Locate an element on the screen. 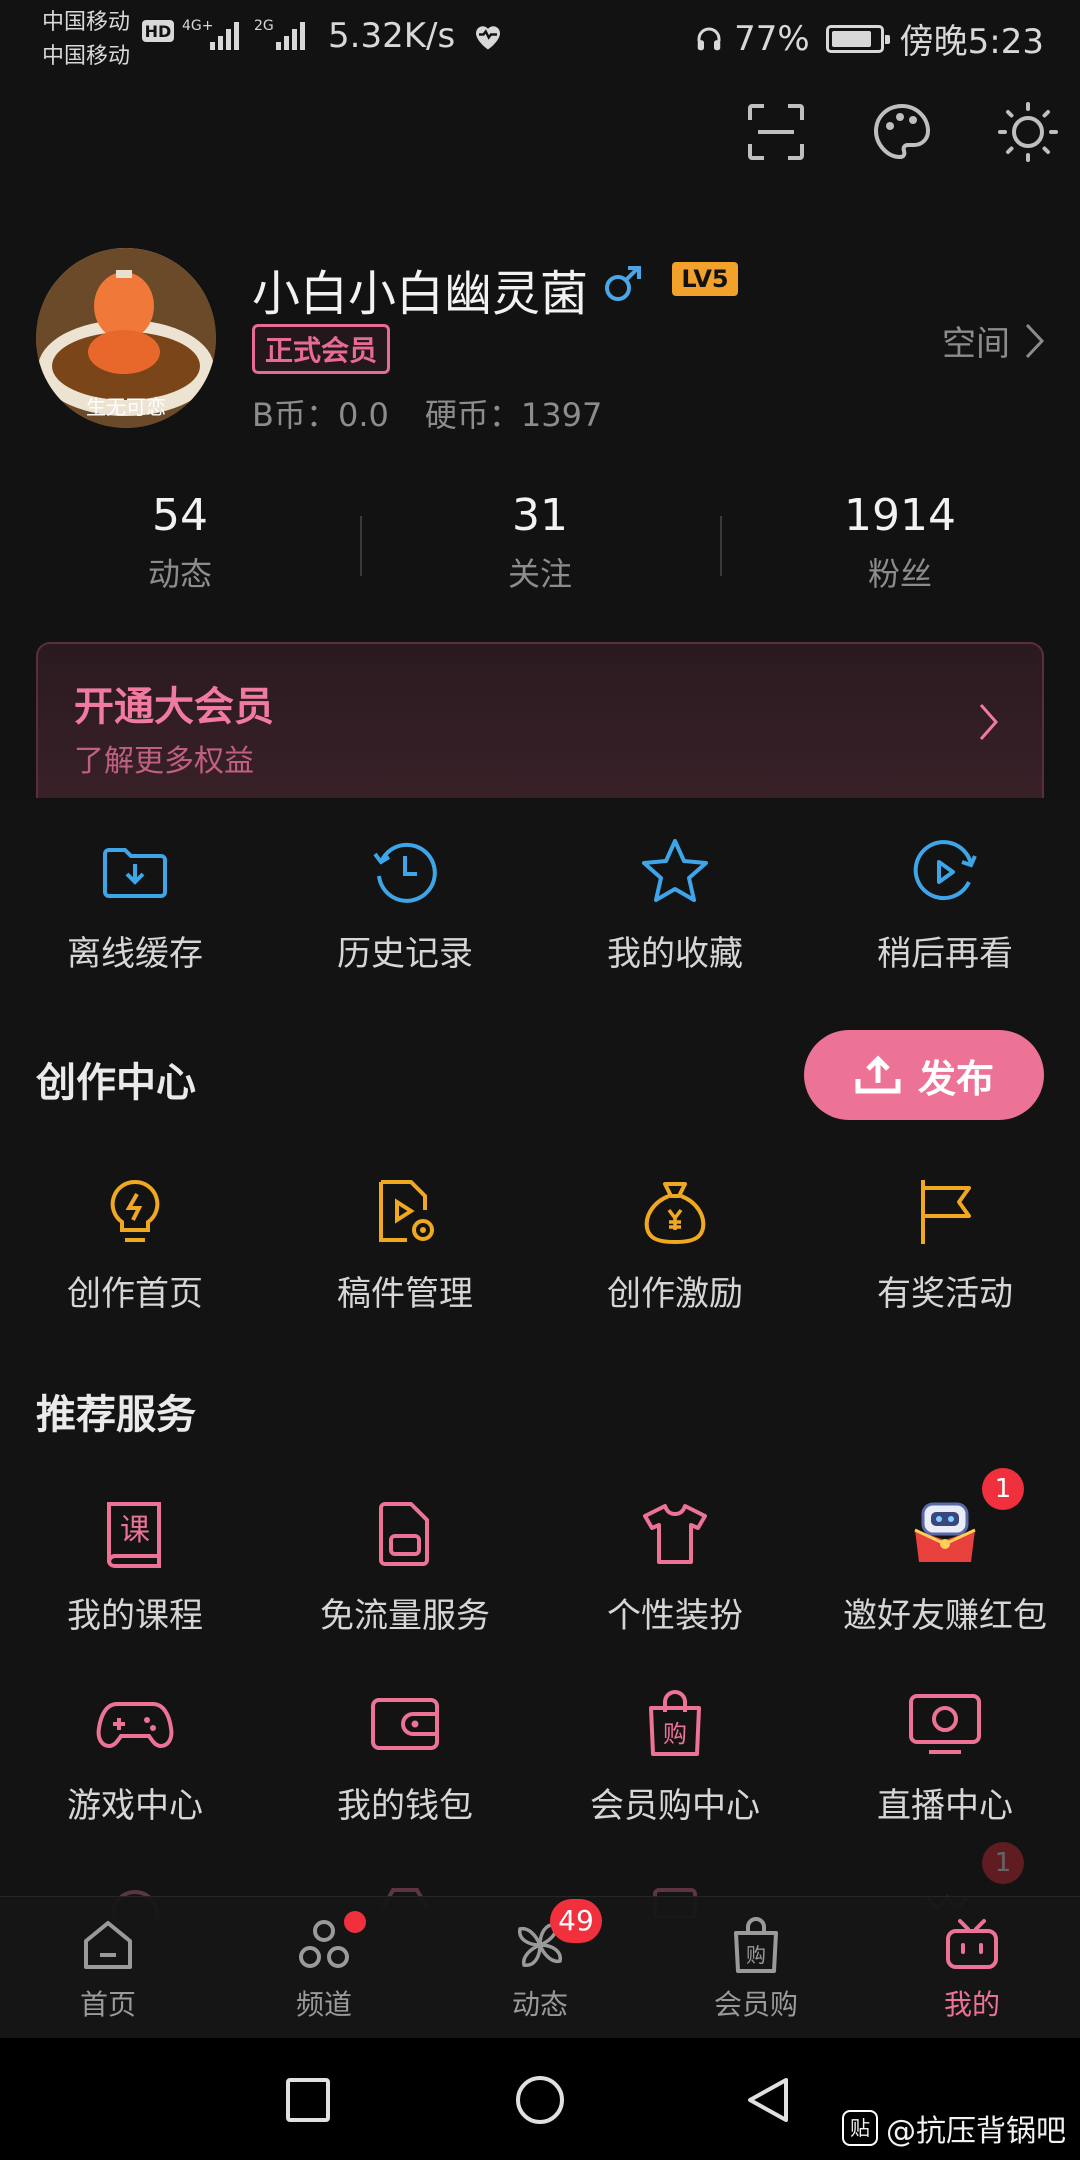  tv-mascot-icon is located at coordinates (972, 1944).